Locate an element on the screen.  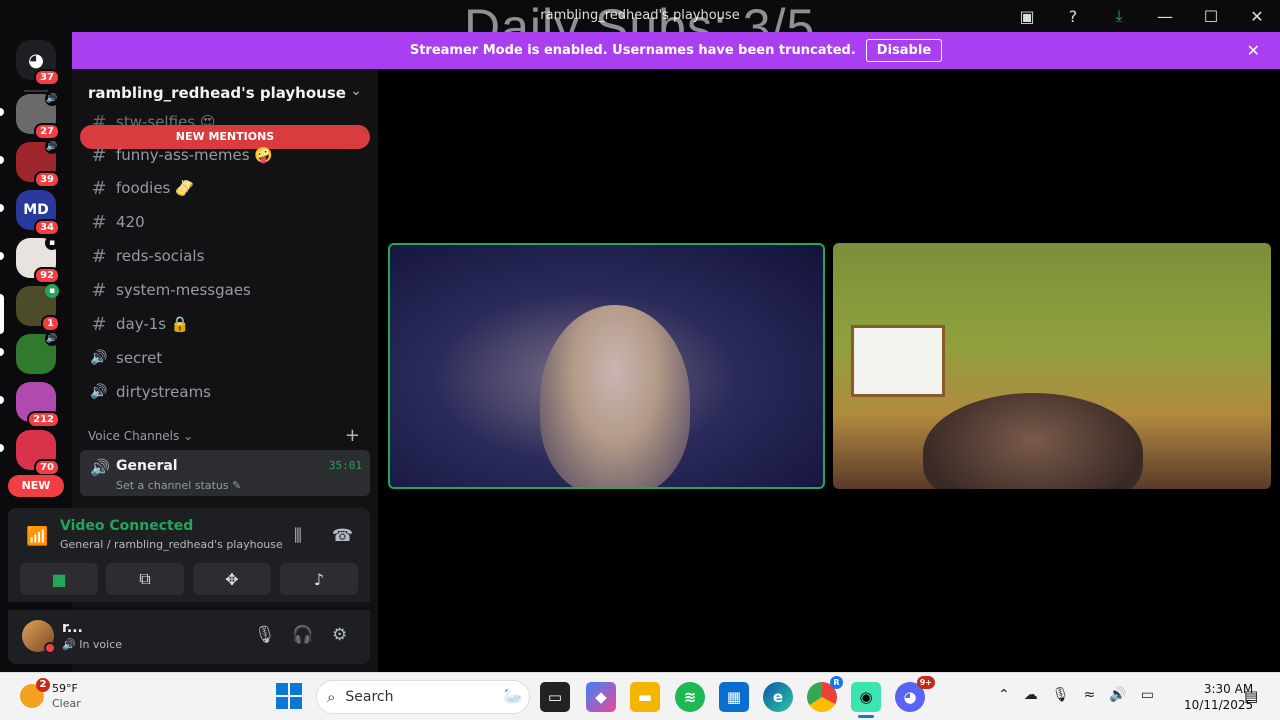
close-icon: ✕ is located at coordinates (1257, 16).